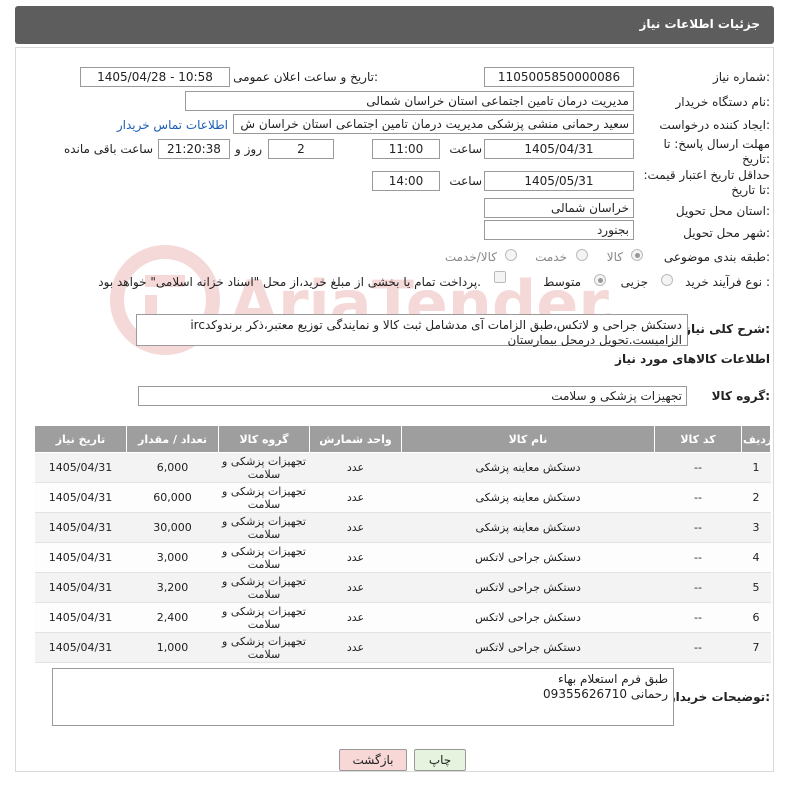  What do you see at coordinates (637, 255) in the screenshot?
I see `category-radio-goods` at bounding box center [637, 255].